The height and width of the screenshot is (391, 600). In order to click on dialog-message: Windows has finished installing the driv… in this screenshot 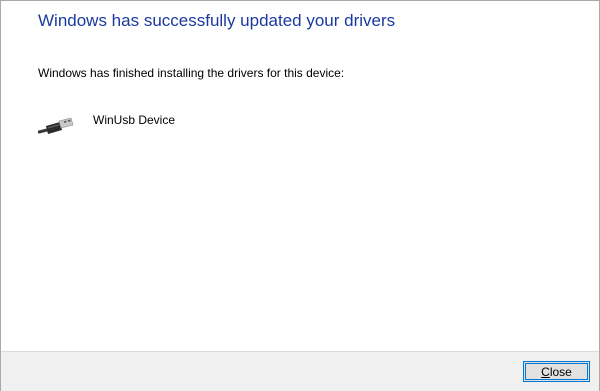, I will do `click(191, 73)`.